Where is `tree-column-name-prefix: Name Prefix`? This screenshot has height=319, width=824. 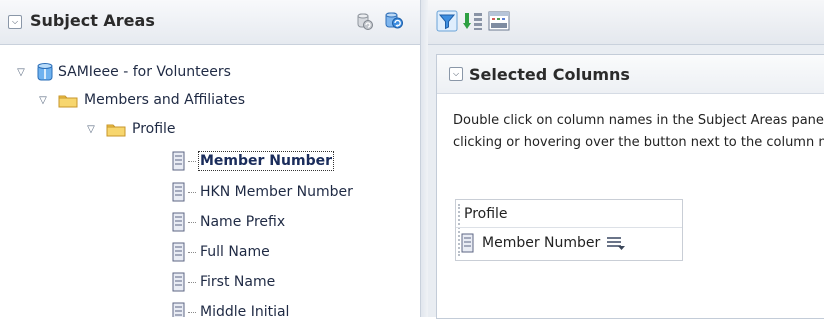 tree-column-name-prefix: Name Prefix is located at coordinates (228, 222).